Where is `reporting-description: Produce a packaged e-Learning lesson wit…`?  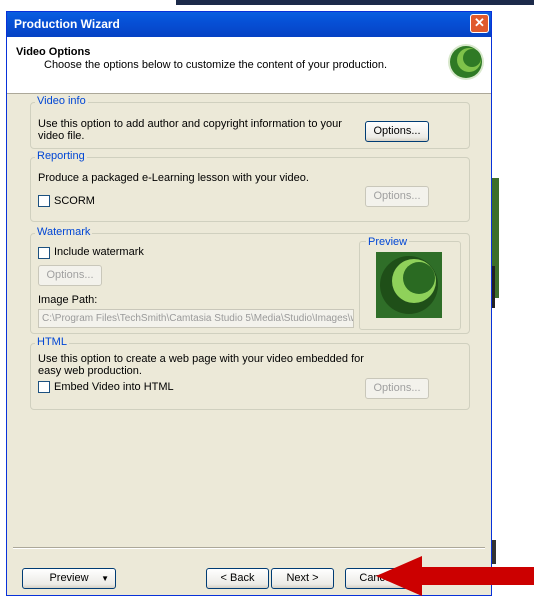
reporting-description: Produce a packaged e-Learning lesson wit… is located at coordinates (173, 178).